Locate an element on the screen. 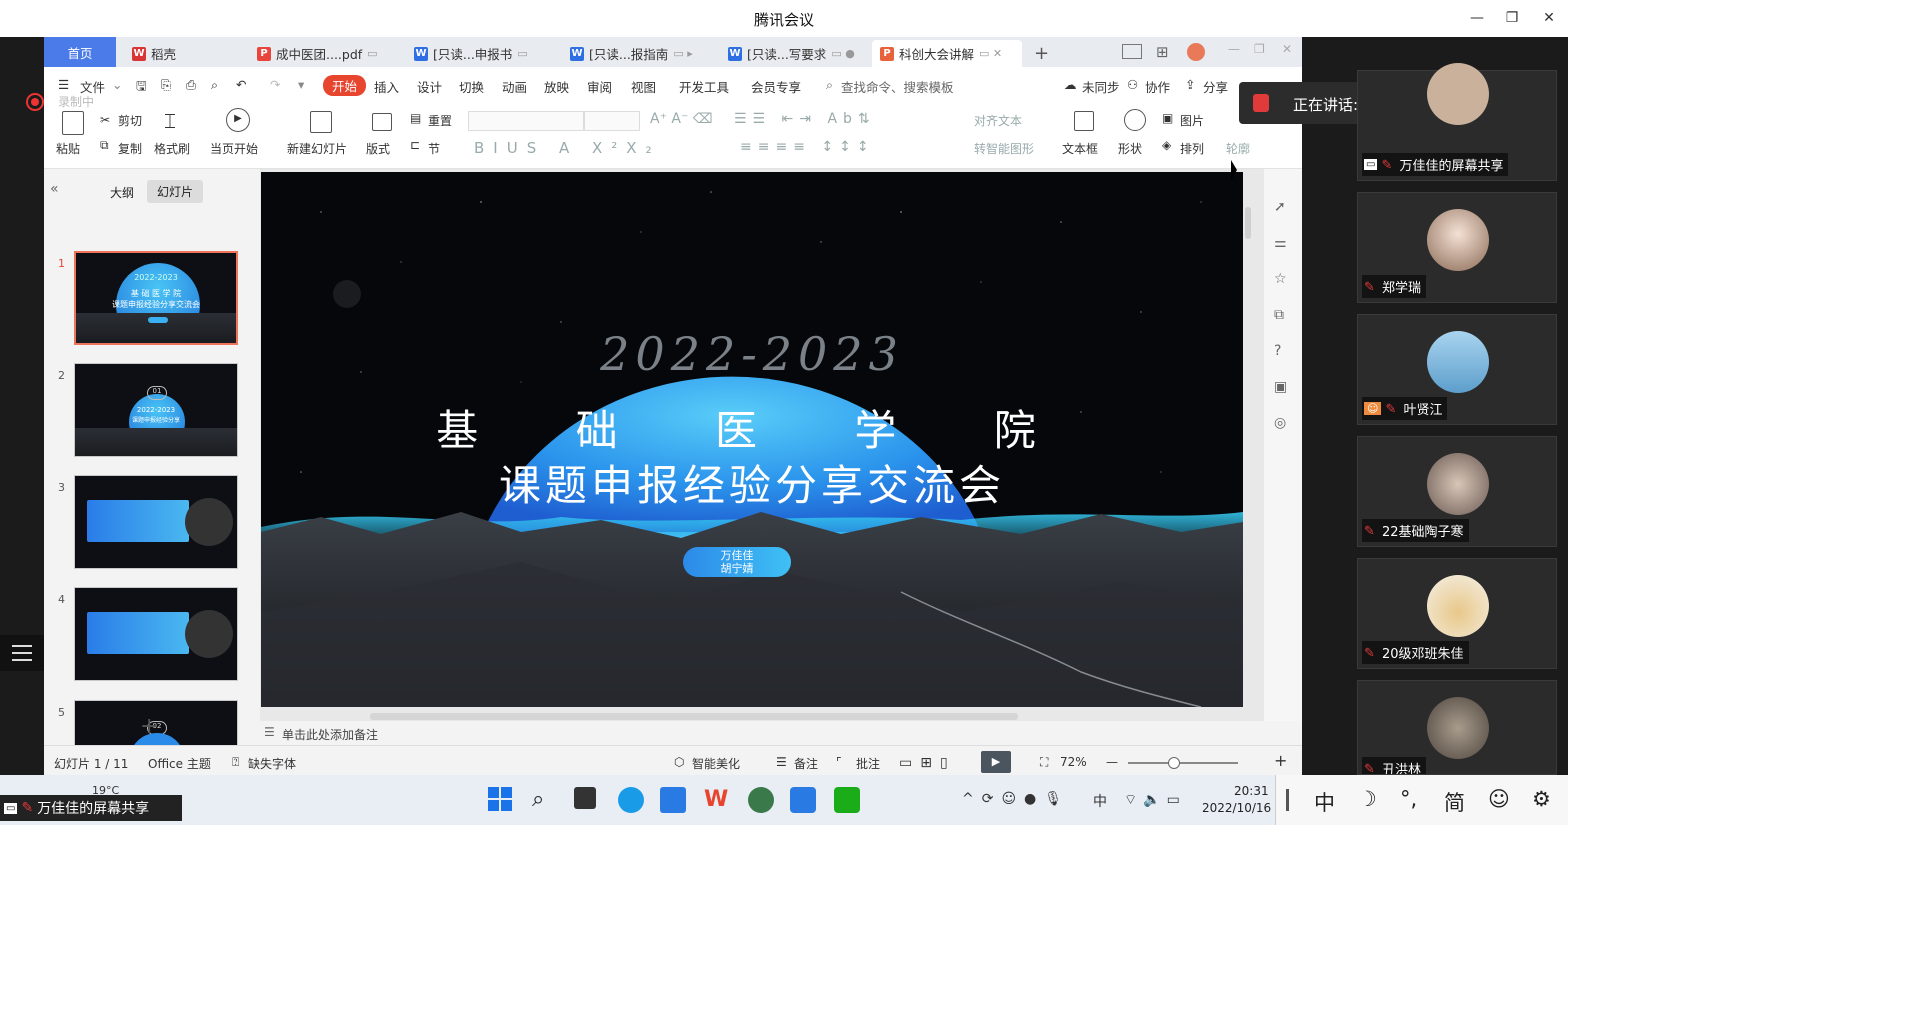 This screenshot has width=1920, height=1010. rocket-icon: ➚ is located at coordinates (1280, 207).